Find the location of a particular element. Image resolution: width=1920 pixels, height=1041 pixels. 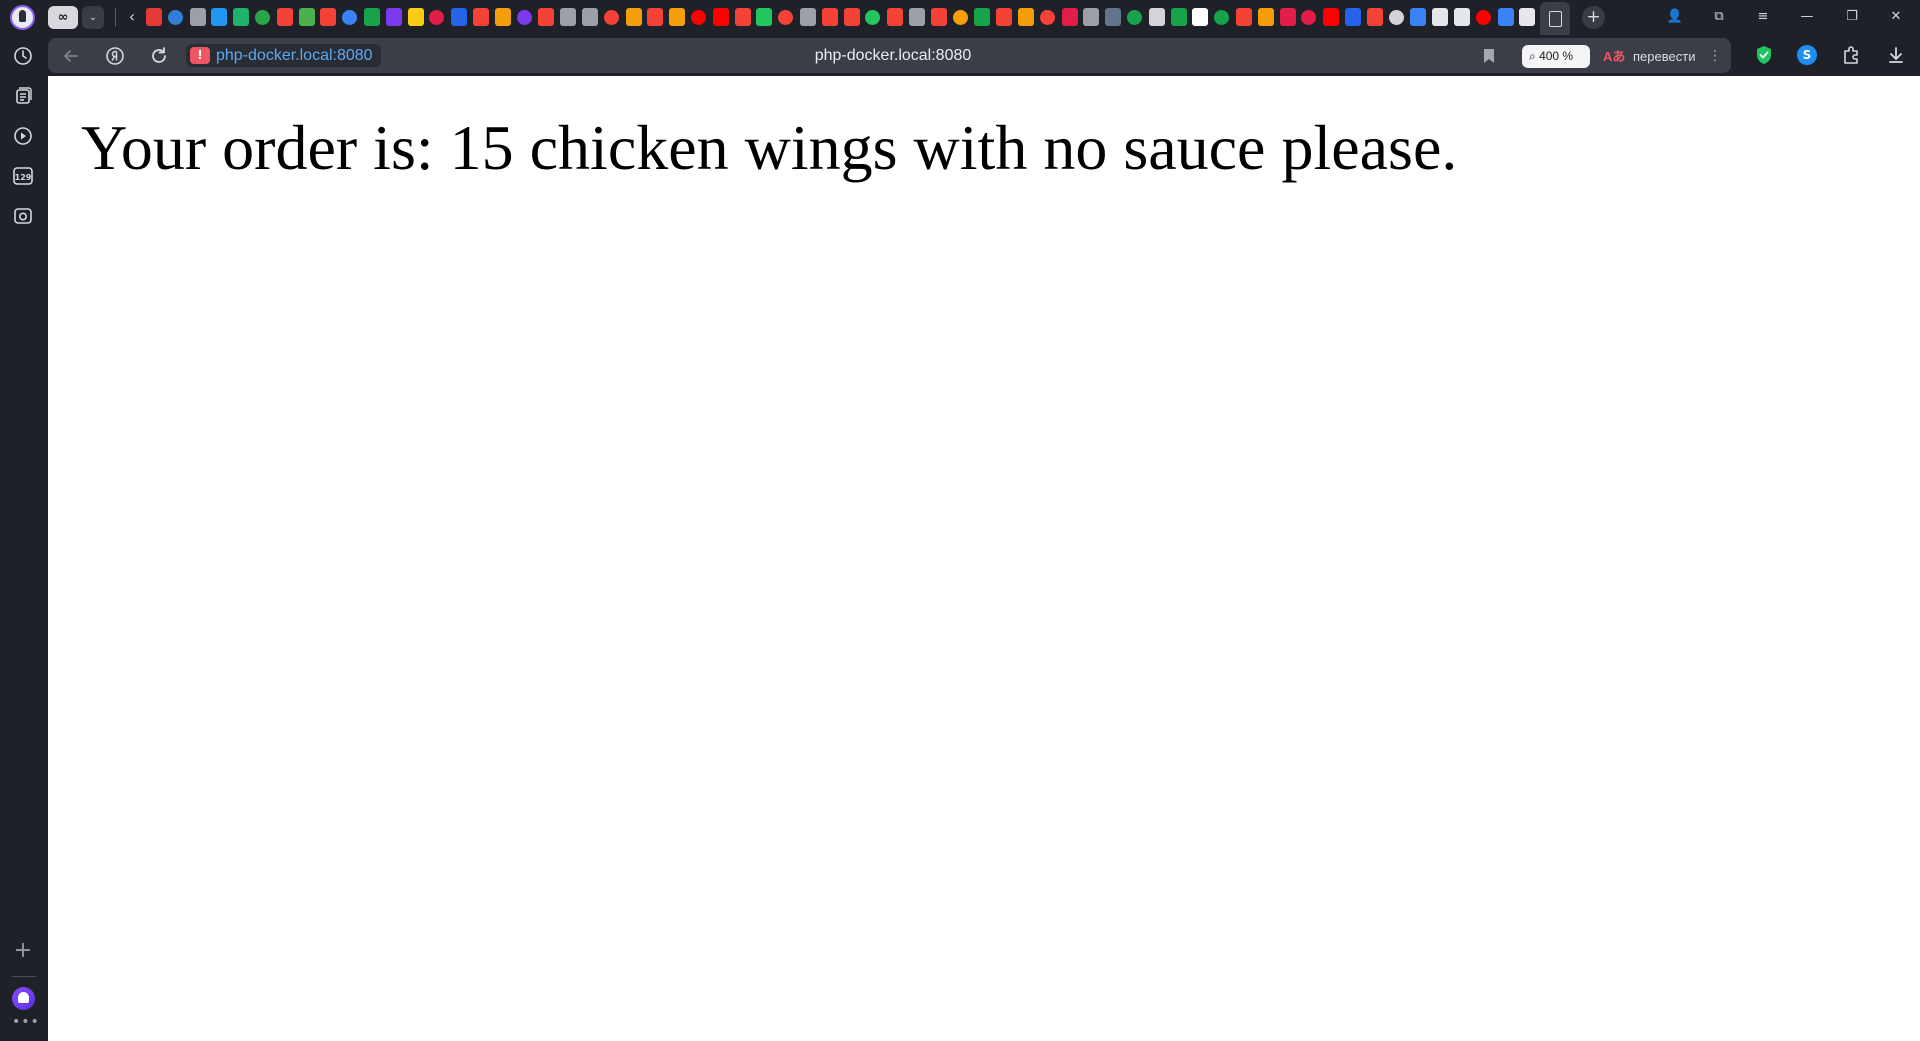

url-chip: ! php-docker.local:8080 is located at coordinates (283, 55).